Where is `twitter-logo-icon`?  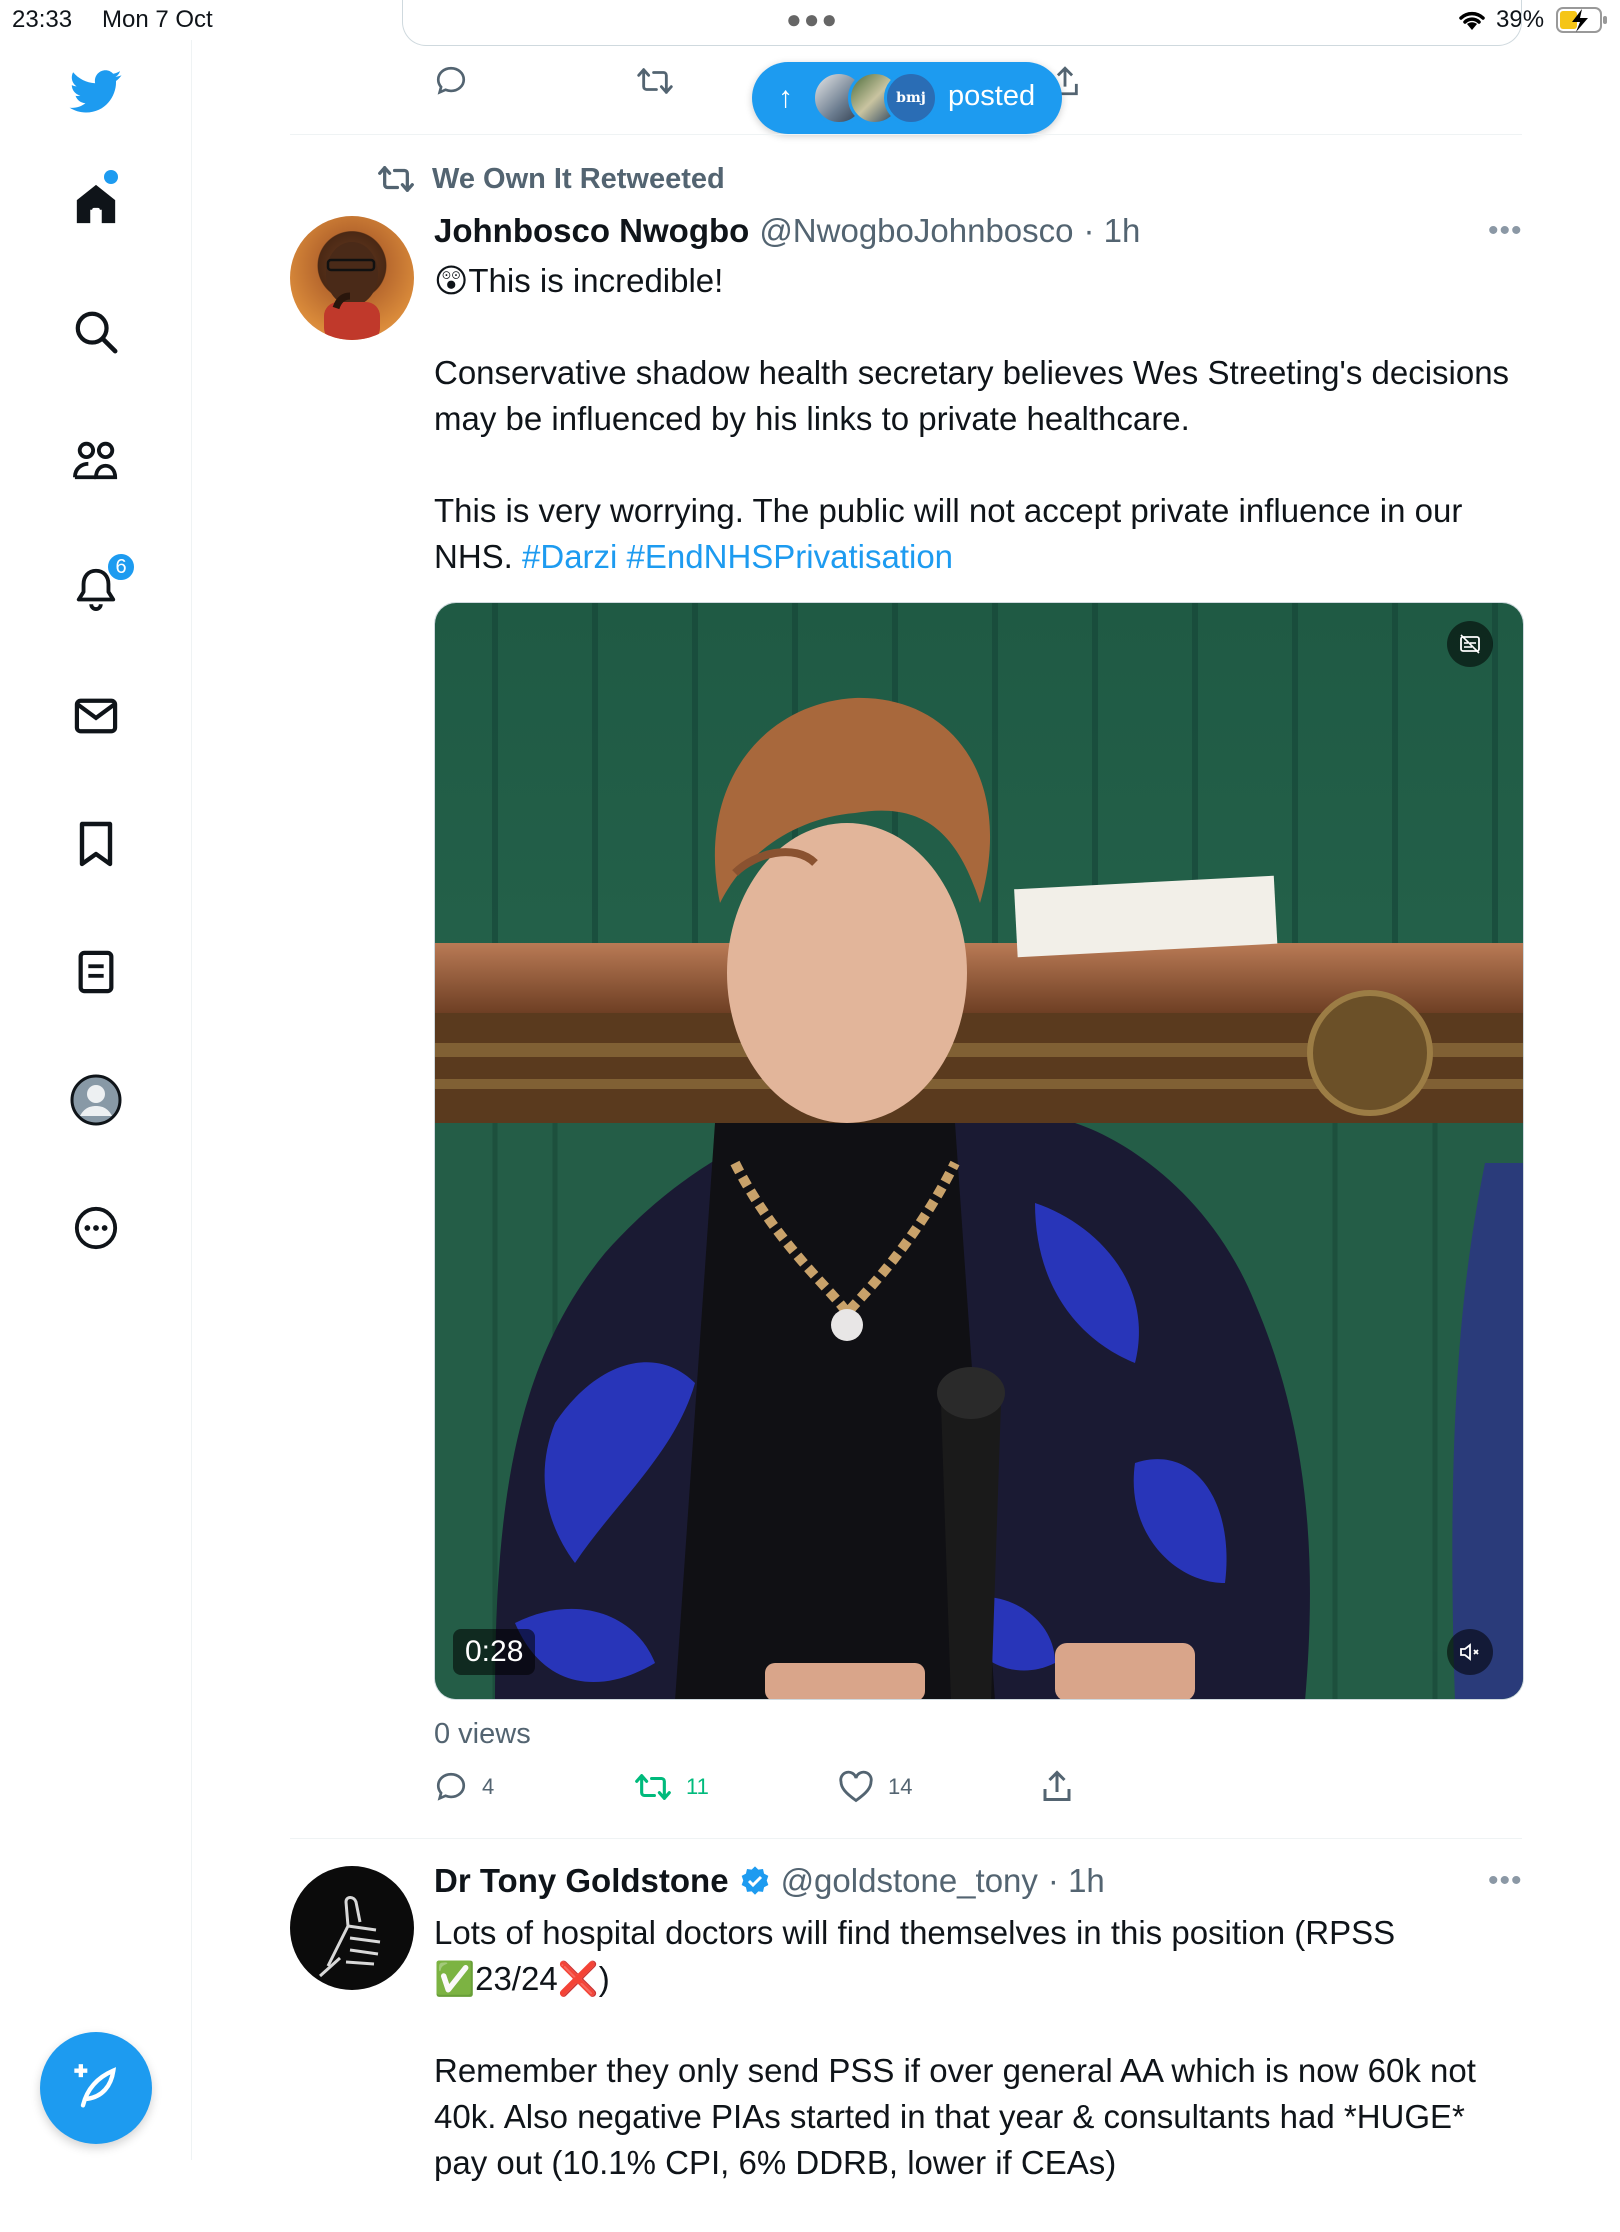 twitter-logo-icon is located at coordinates (96, 92).